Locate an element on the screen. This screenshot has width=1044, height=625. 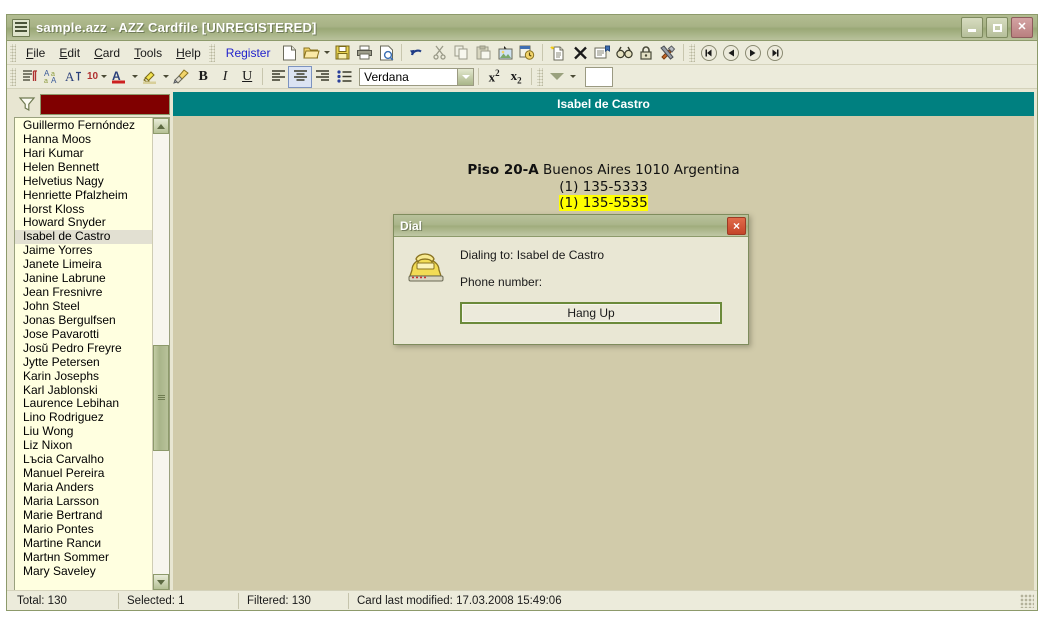
register-button: Register is located at coordinates (248, 53).